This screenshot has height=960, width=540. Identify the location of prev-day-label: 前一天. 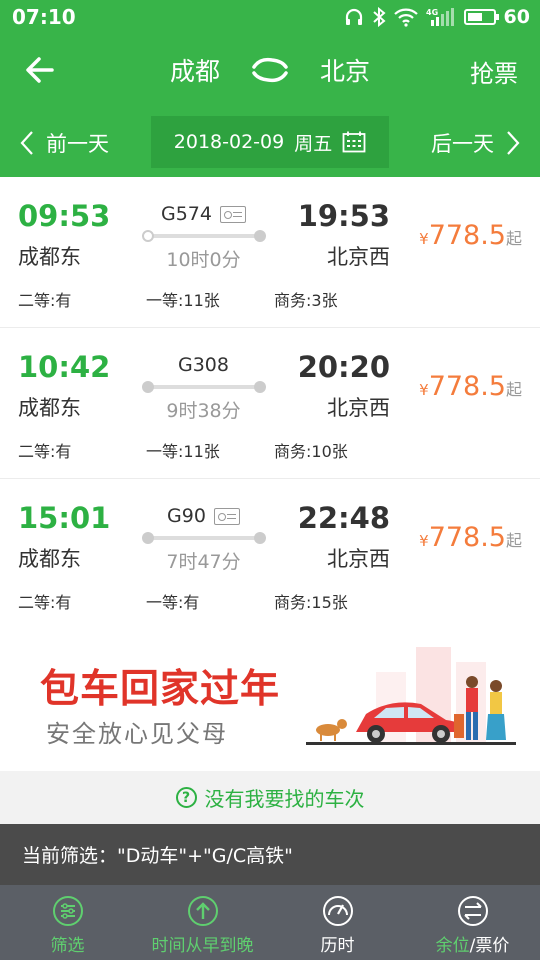
(77, 144).